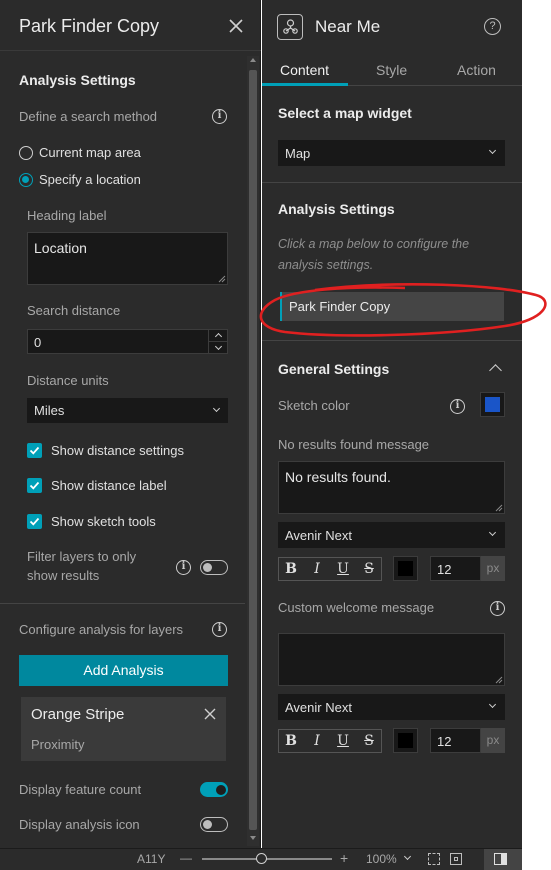 This screenshot has height=870, width=551. I want to click on checkbox-show-sketch-tools: Show sketch tools, so click(127, 522).